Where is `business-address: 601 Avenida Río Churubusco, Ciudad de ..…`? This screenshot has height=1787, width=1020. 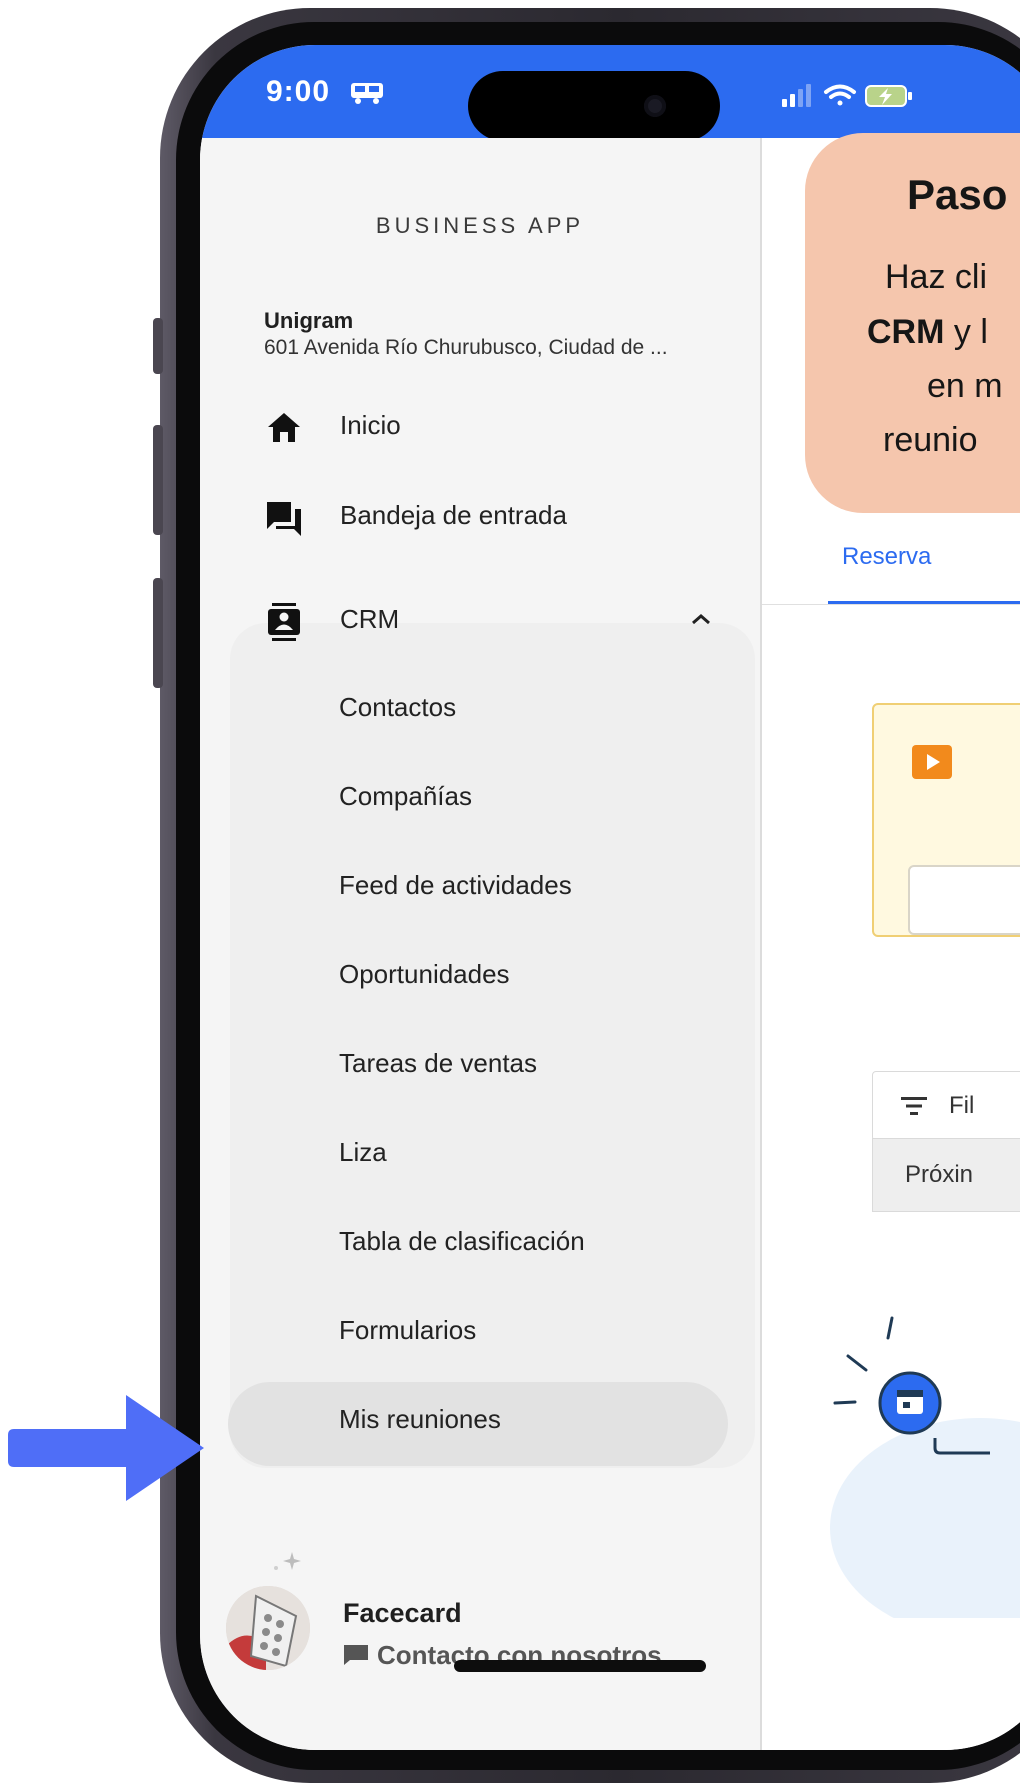
business-address: 601 Avenida Río Churubusco, Ciudad de ..… is located at coordinates (466, 347).